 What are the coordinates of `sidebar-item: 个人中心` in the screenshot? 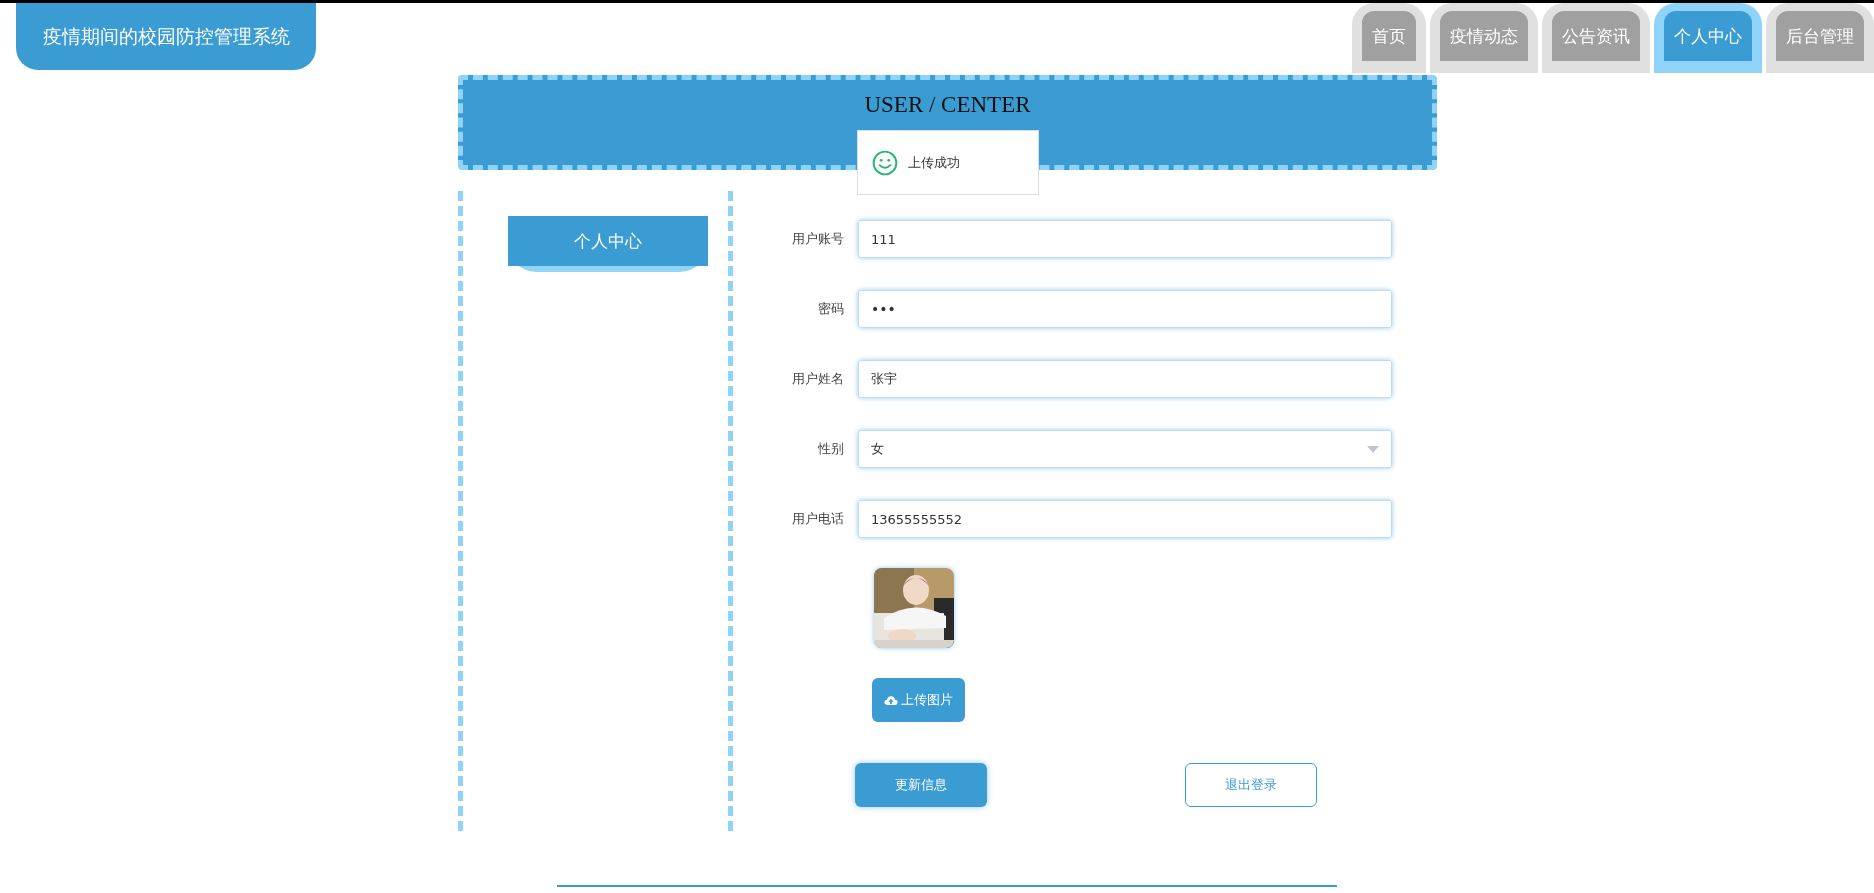 It's located at (608, 241).